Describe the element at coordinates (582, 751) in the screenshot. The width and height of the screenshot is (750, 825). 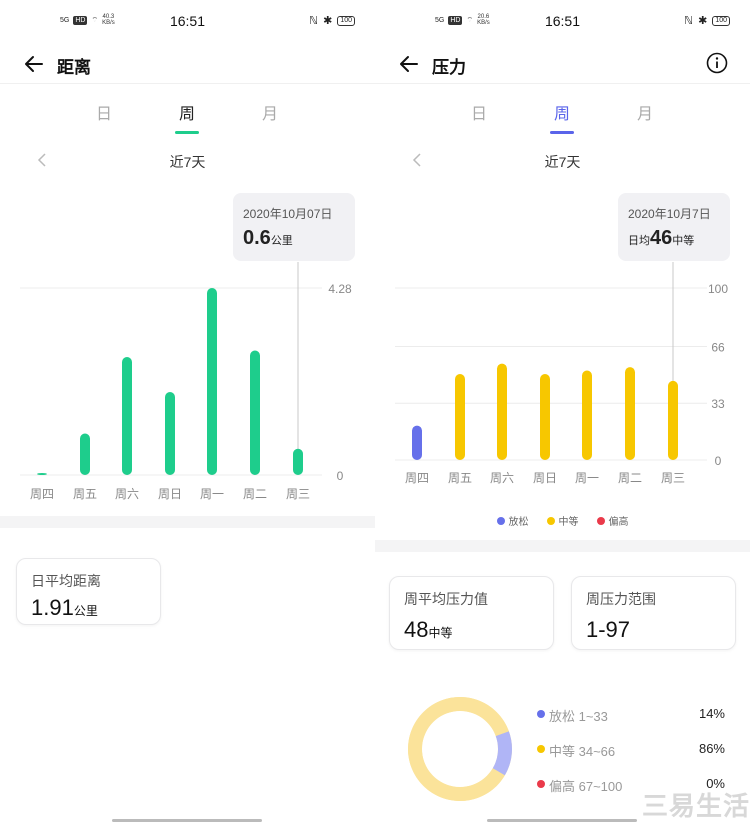
I see `dist-label: 中等 34~66` at that location.